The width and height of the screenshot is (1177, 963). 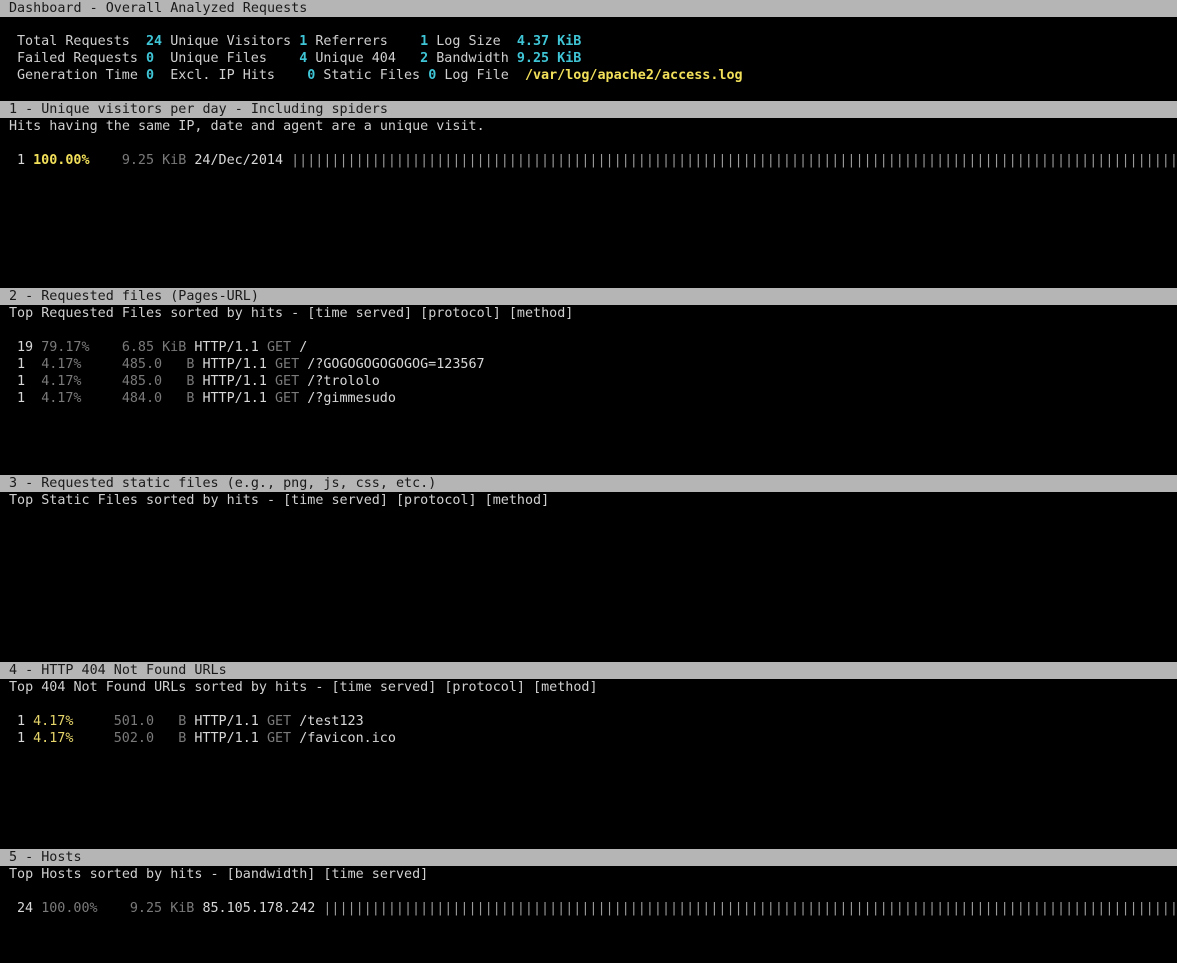 What do you see at coordinates (588, 857) in the screenshot?
I see `panel-5-header: 5 - Hosts` at bounding box center [588, 857].